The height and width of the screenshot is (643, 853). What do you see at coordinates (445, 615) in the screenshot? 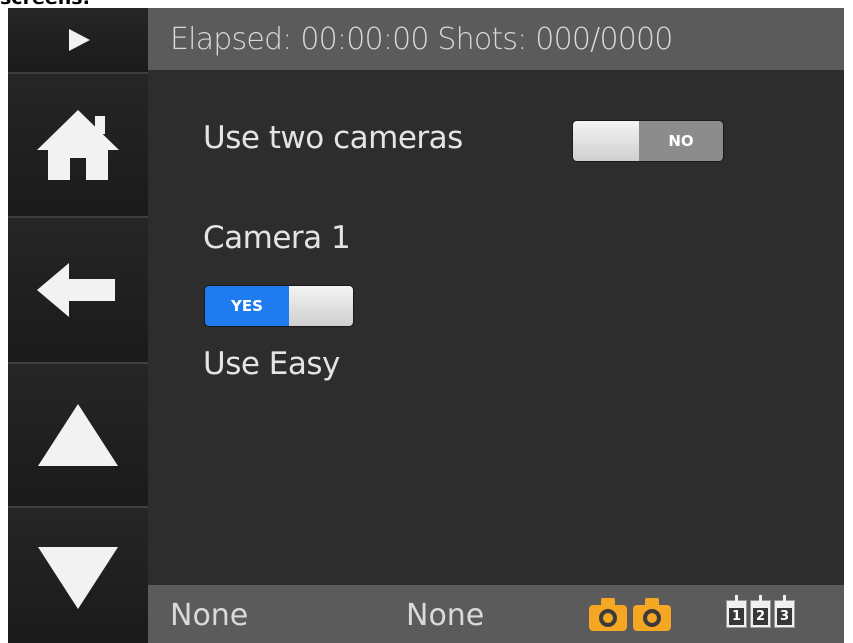
I see `camera-2-value: None` at bounding box center [445, 615].